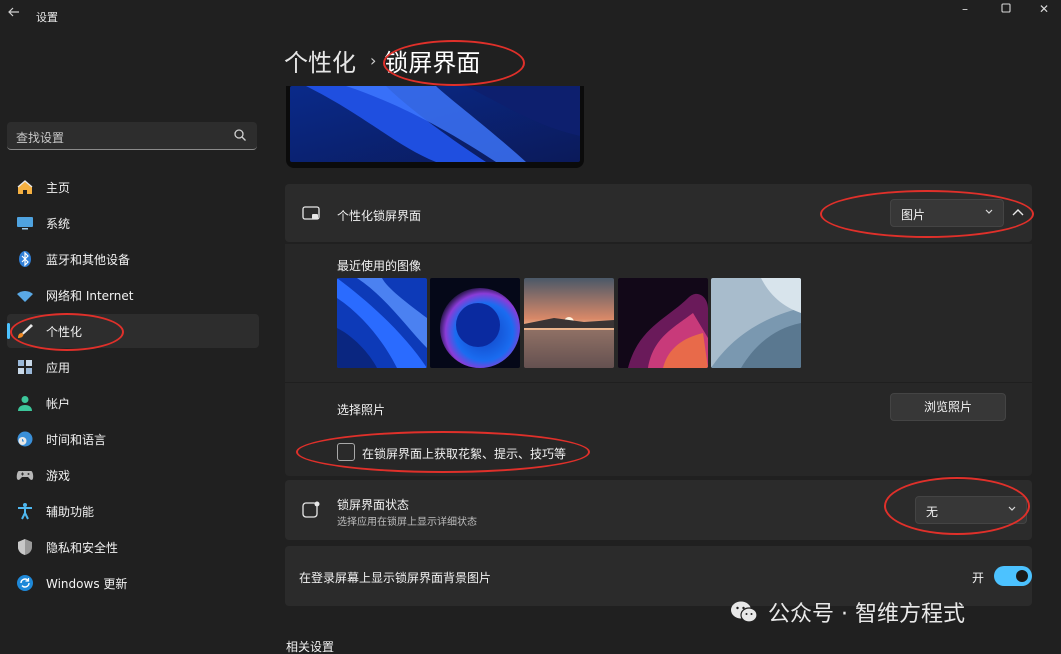  I want to click on recent-images-label: 最近使用的图像, so click(379, 266).